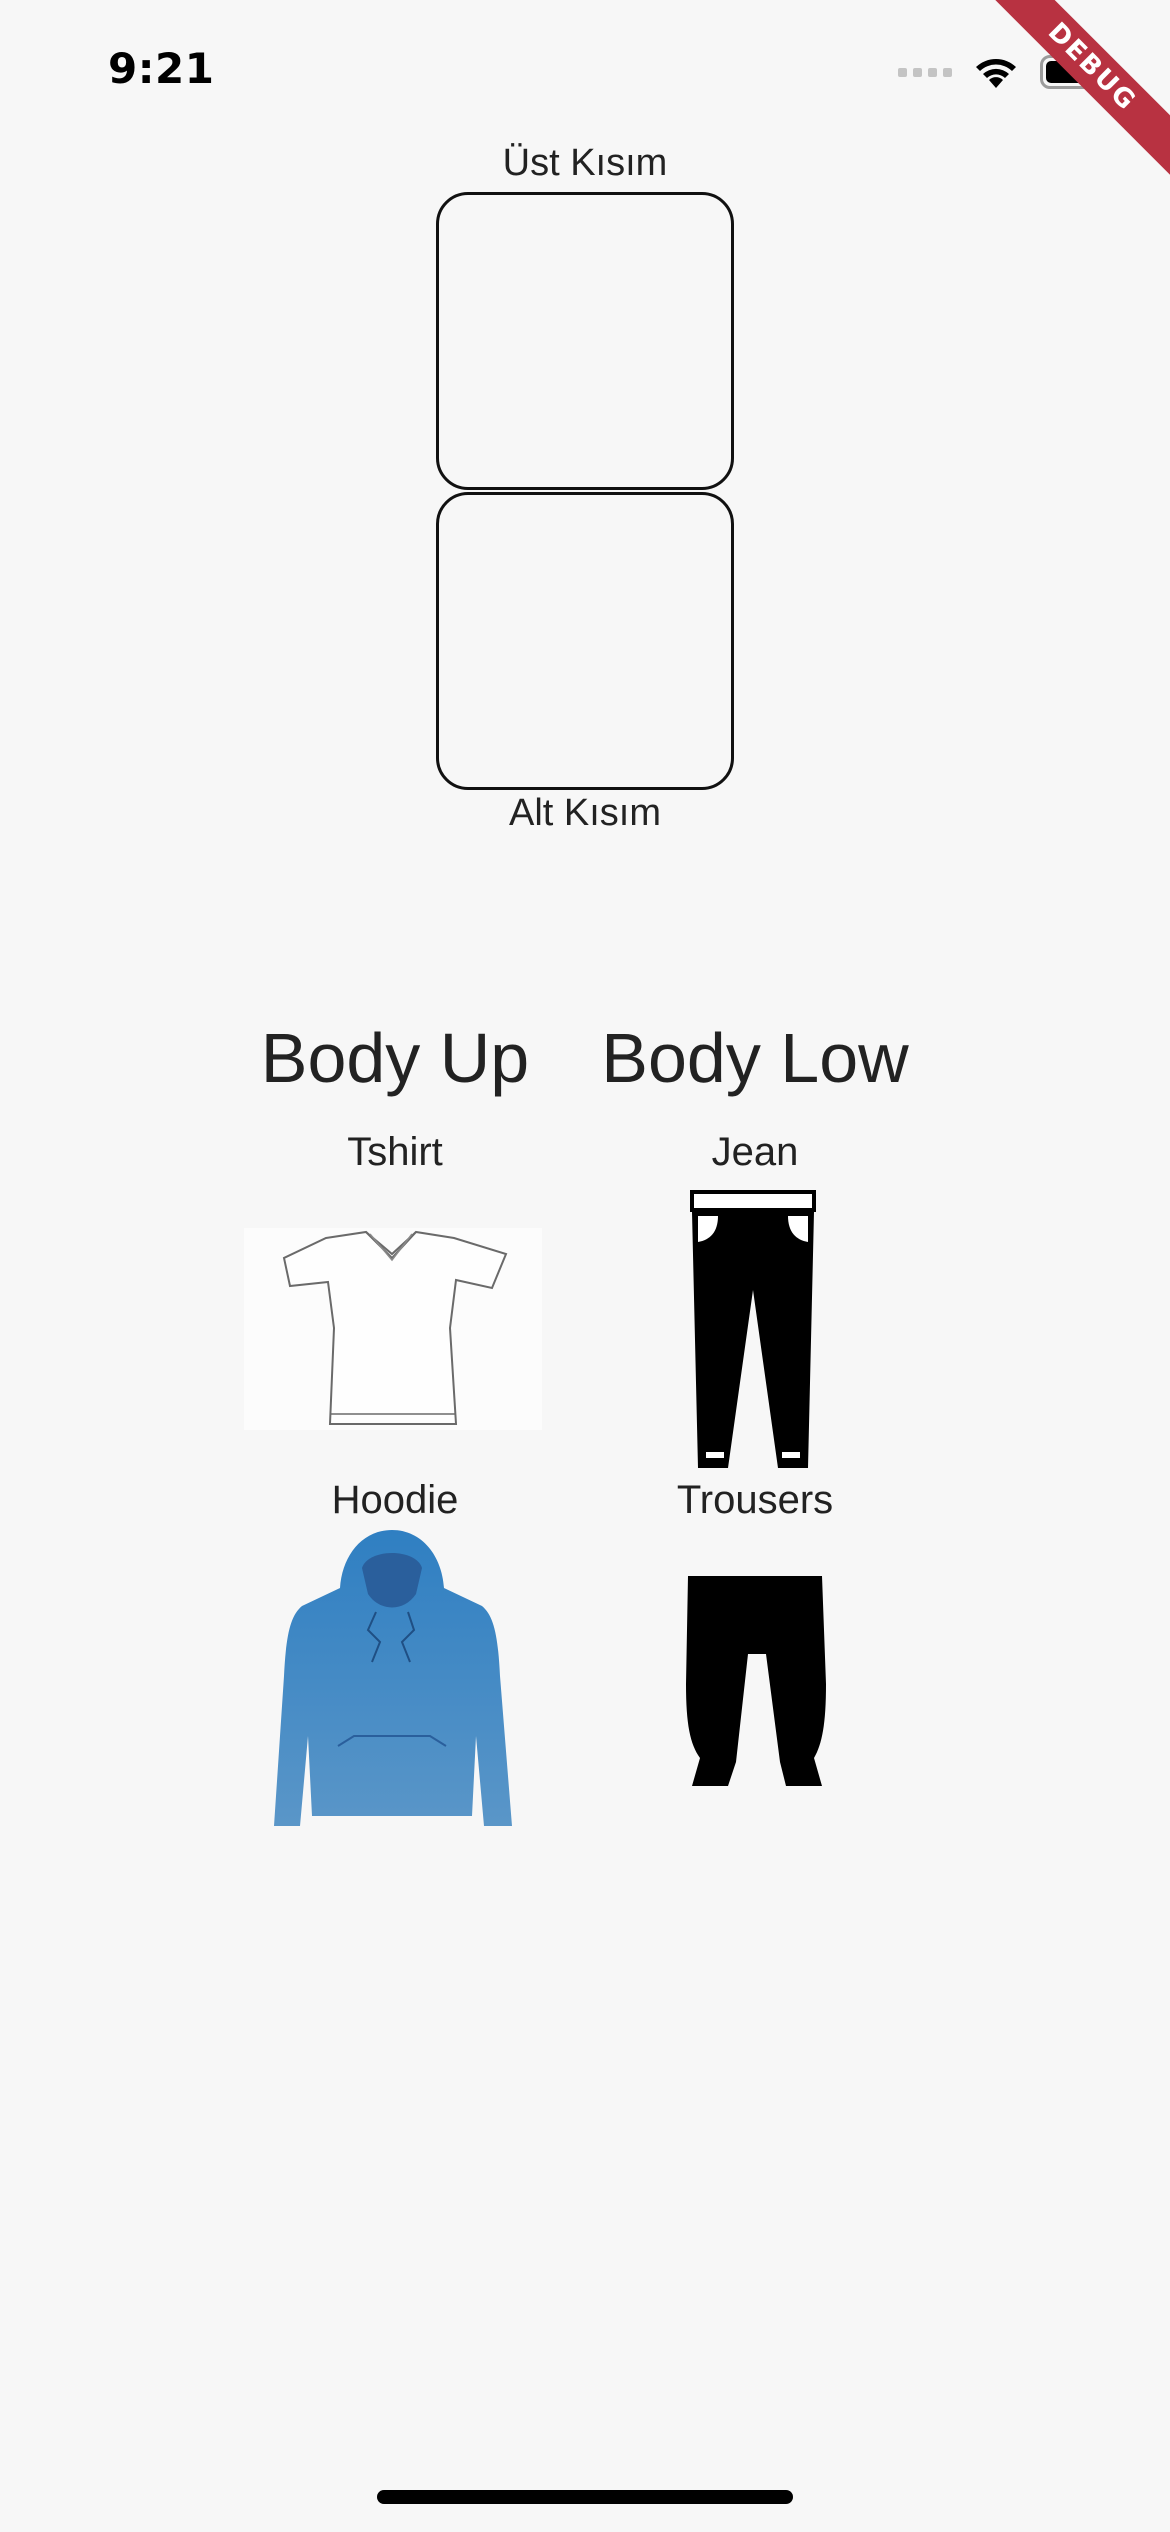 Image resolution: width=1170 pixels, height=2532 pixels. I want to click on top-slot-drop-target, so click(585, 341).